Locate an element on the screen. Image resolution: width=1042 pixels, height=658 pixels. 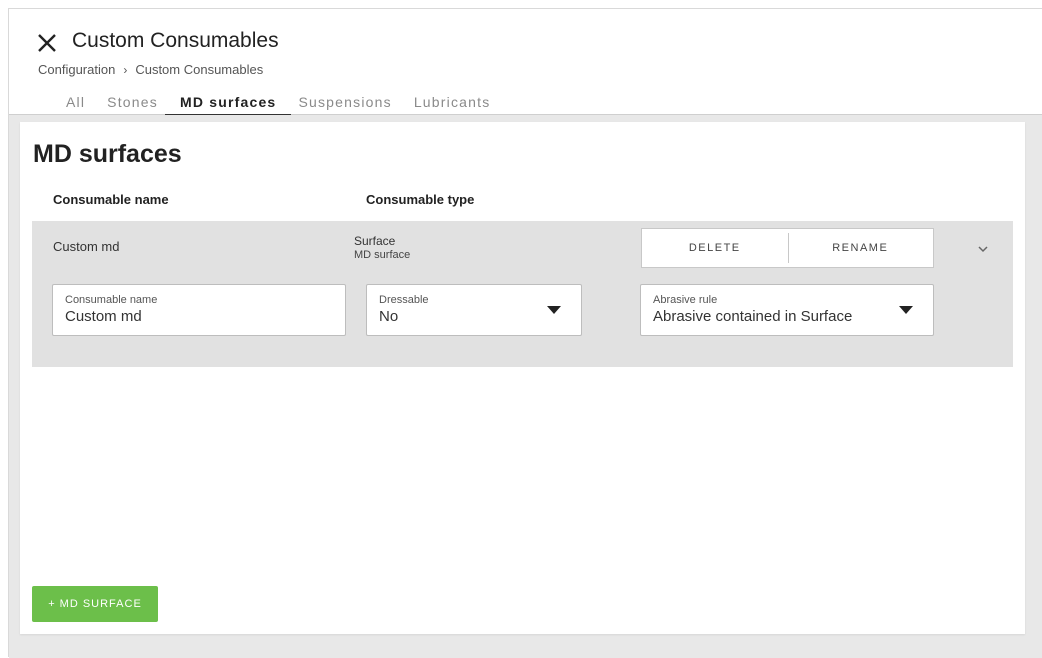
consumable-name-label: Consumable name is located at coordinates (111, 300).